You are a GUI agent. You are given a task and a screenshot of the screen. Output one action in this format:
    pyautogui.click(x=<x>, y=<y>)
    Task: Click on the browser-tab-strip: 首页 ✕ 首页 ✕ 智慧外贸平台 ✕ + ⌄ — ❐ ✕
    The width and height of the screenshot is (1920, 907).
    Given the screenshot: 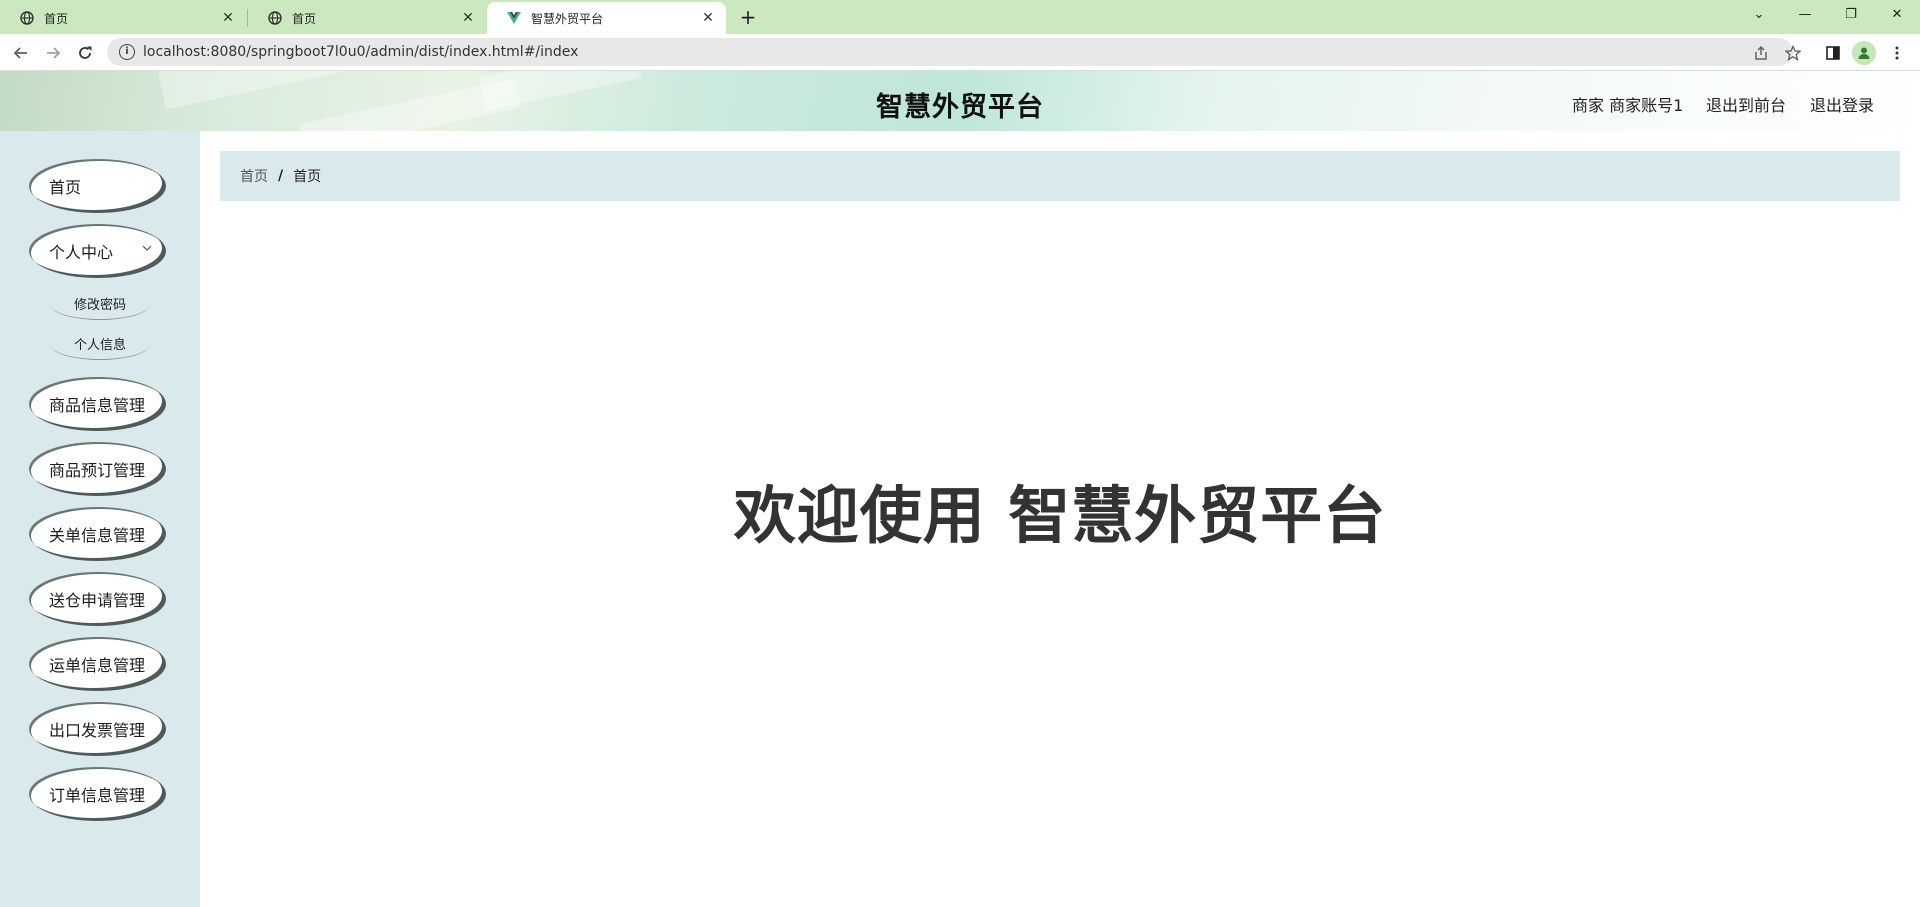 What is the action you would take?
    pyautogui.click(x=960, y=17)
    